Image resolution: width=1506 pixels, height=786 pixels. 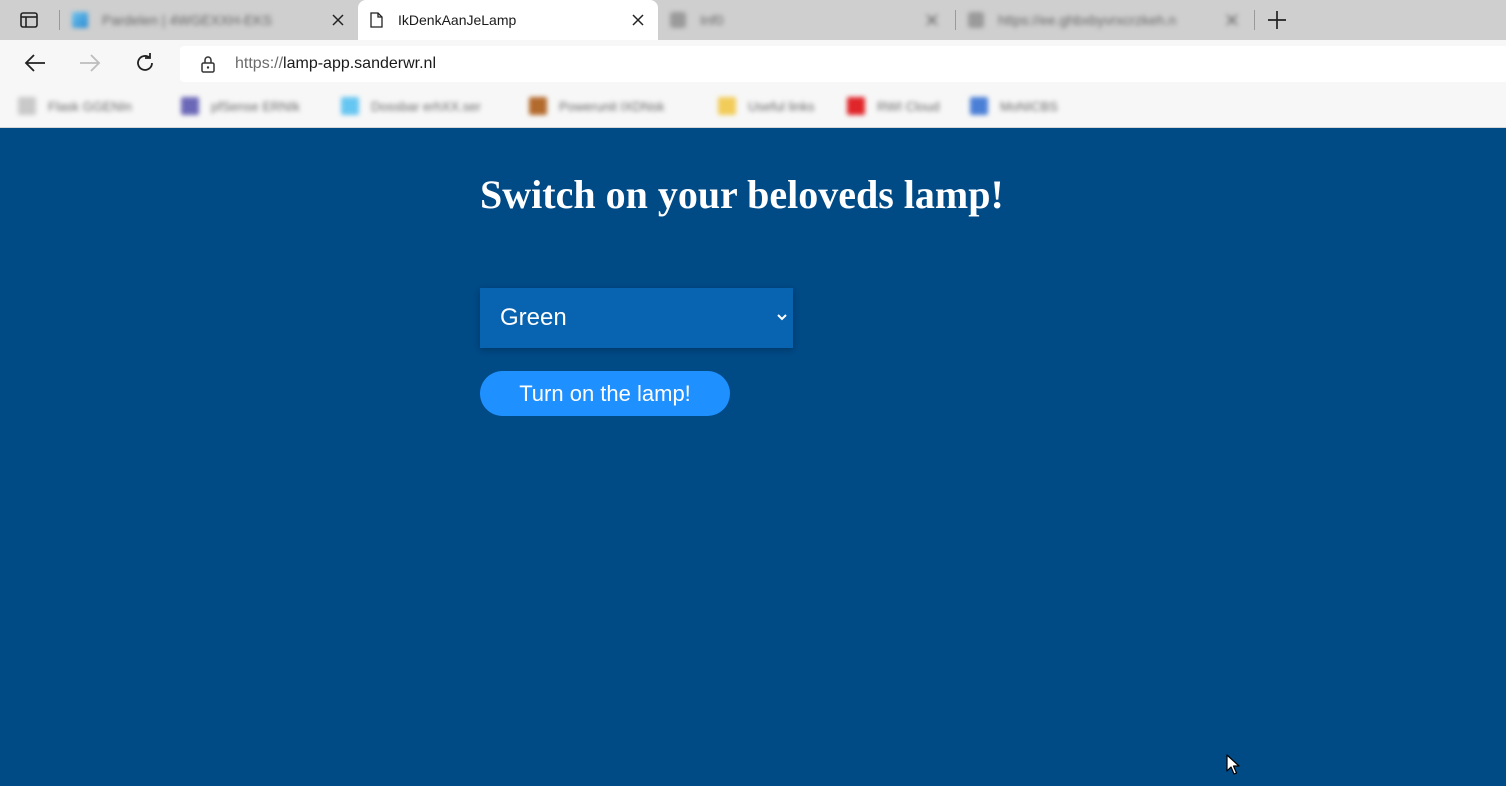 I want to click on plus-icon, so click(x=1277, y=20).